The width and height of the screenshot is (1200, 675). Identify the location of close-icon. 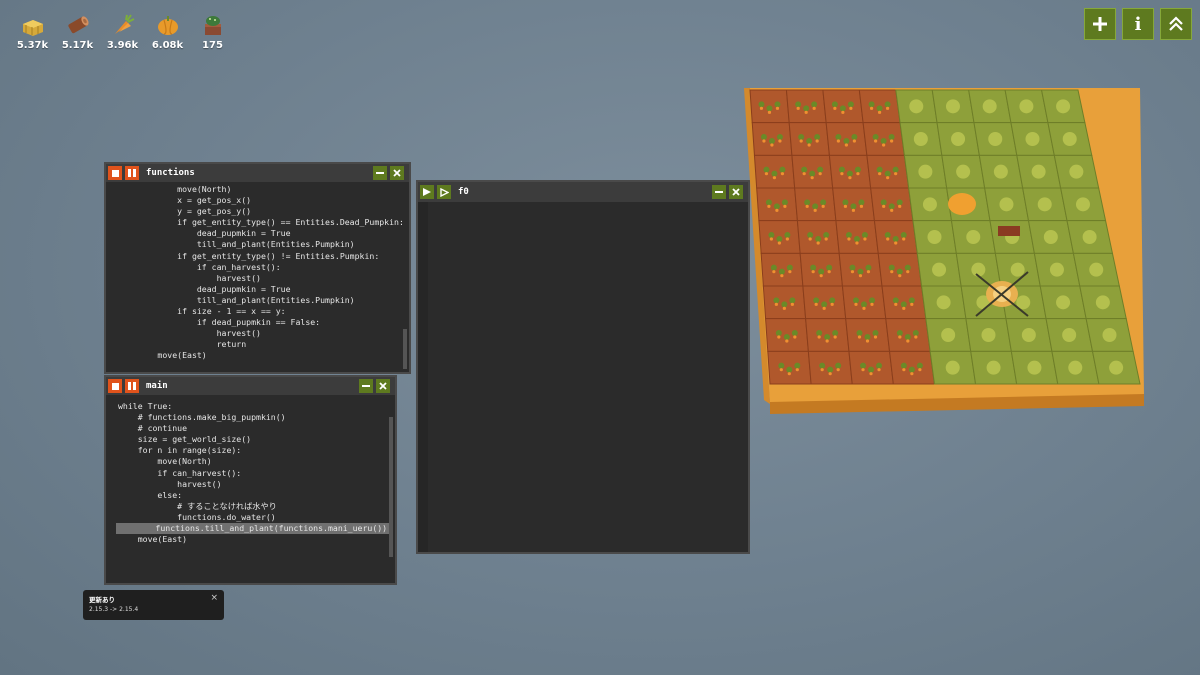
(736, 192).